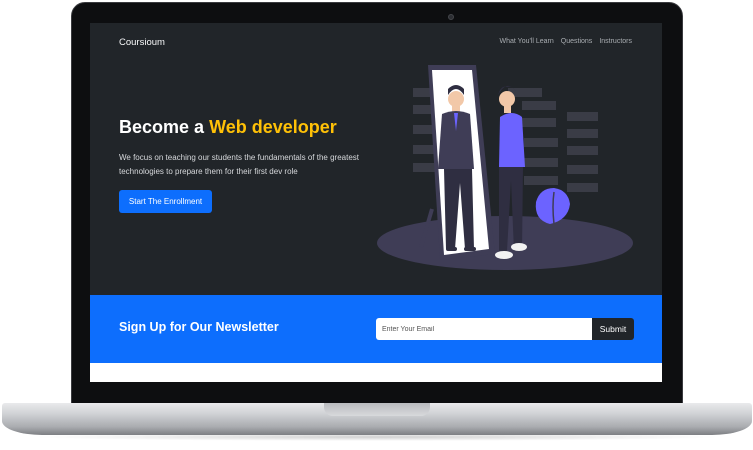  I want to click on newsletter-title: Sign Up for Our Newsletter, so click(199, 327).